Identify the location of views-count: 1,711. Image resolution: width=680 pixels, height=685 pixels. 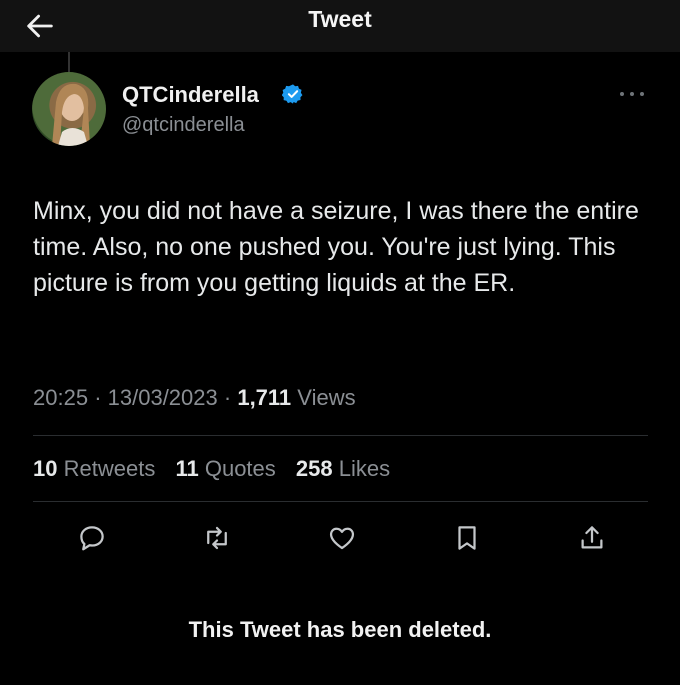
(264, 397).